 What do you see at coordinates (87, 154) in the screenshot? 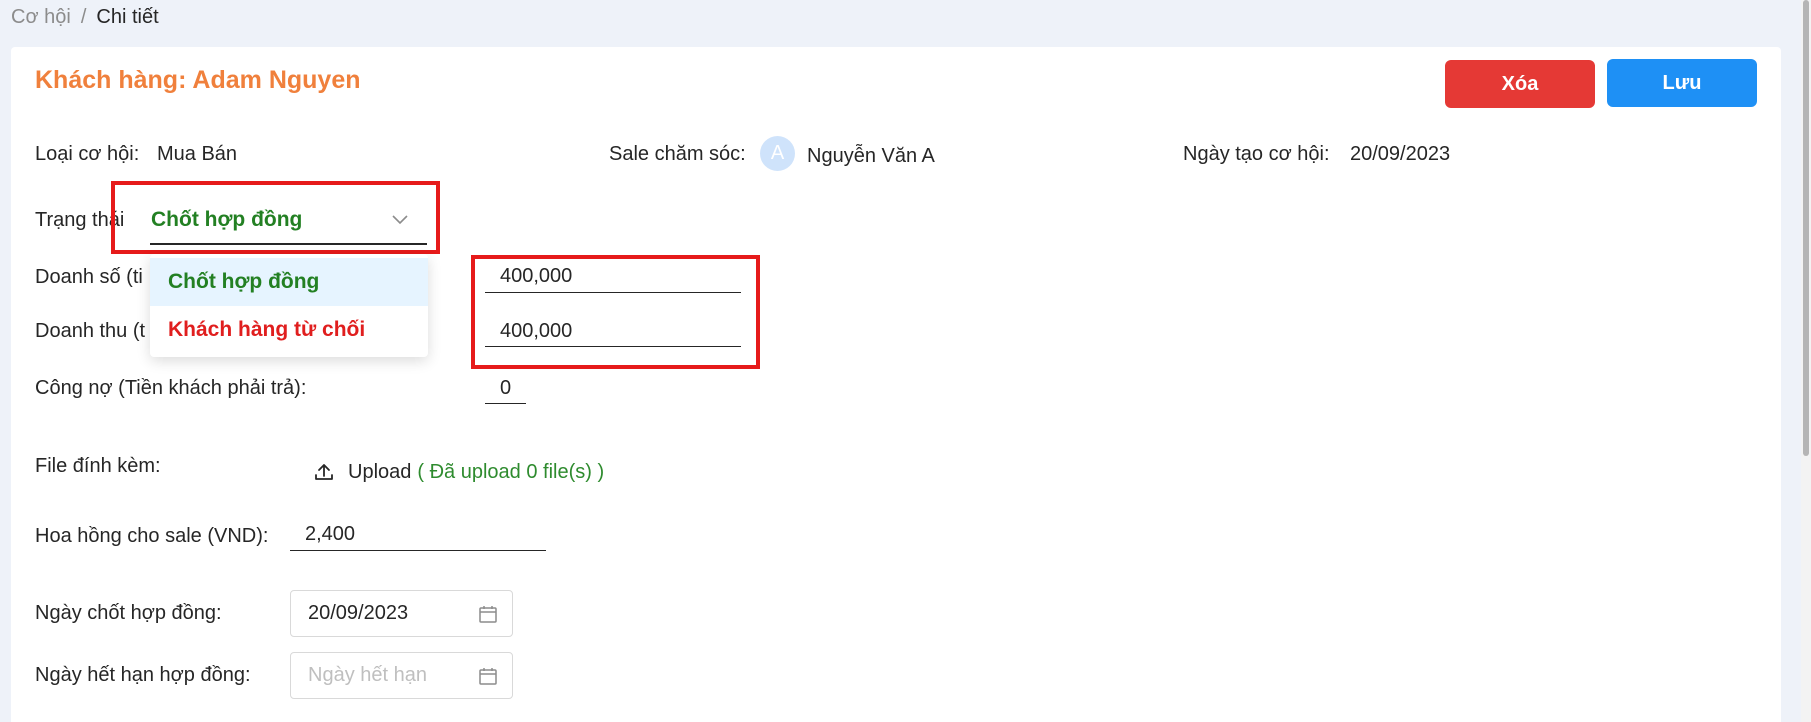
I see `type-label: Loại cơ hội:` at bounding box center [87, 154].